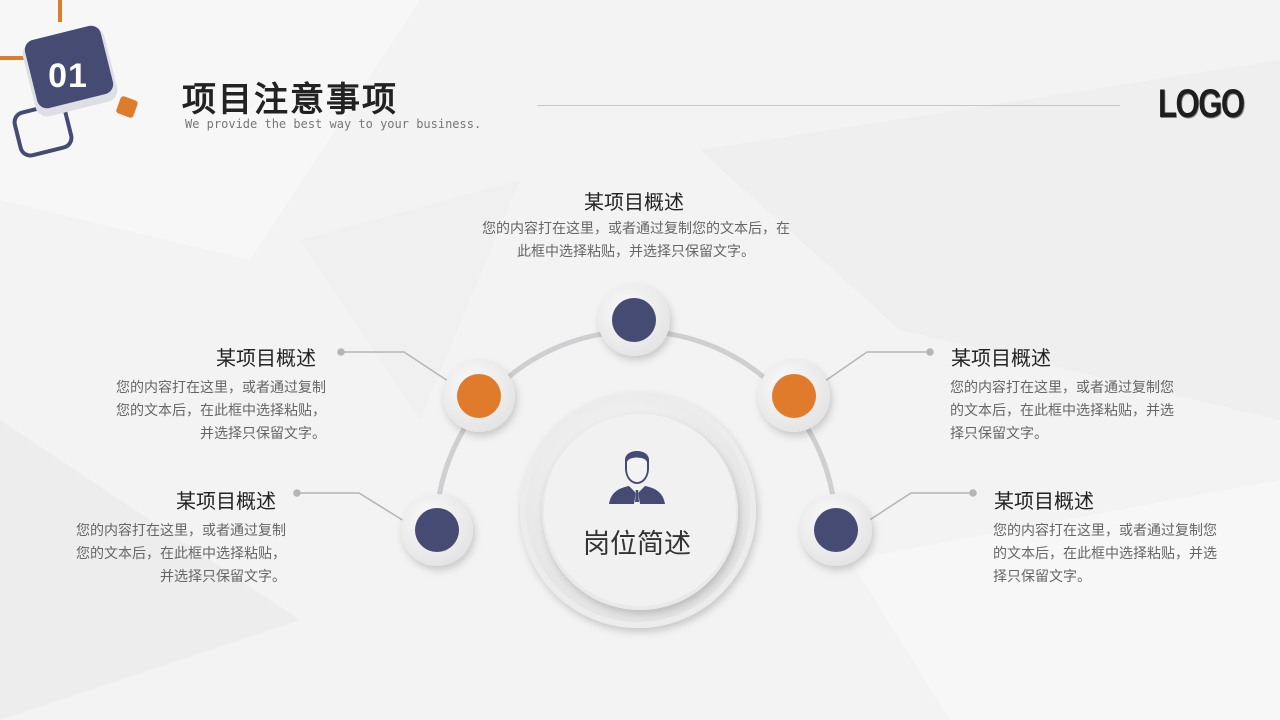  Describe the element at coordinates (638, 510) in the screenshot. I see `center-node` at that location.